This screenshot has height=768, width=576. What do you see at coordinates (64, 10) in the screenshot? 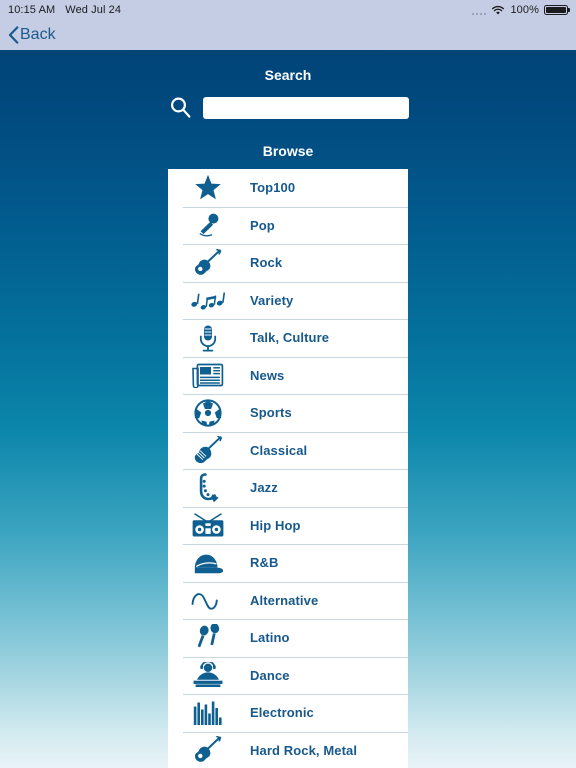
I see `status-bar-left: 10:15 AM Wed Jul 24` at bounding box center [64, 10].